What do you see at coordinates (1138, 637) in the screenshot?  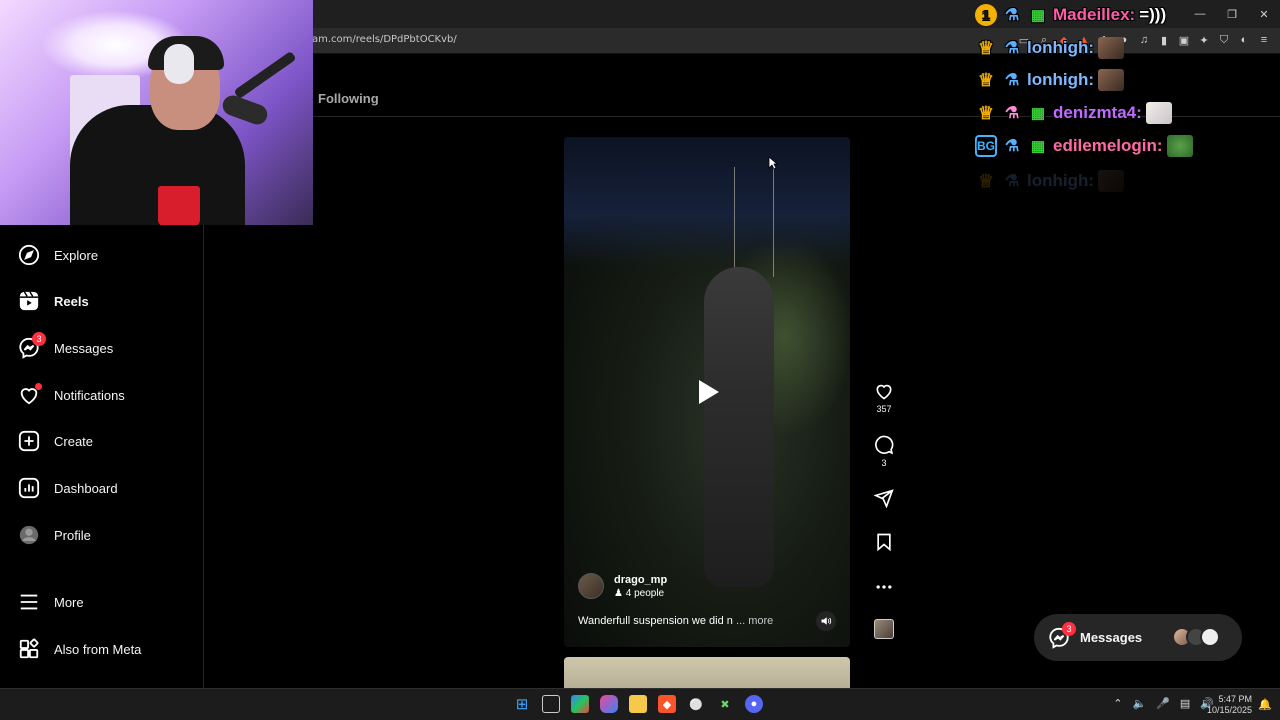 I see `messages-pill: 3 Messages` at bounding box center [1138, 637].